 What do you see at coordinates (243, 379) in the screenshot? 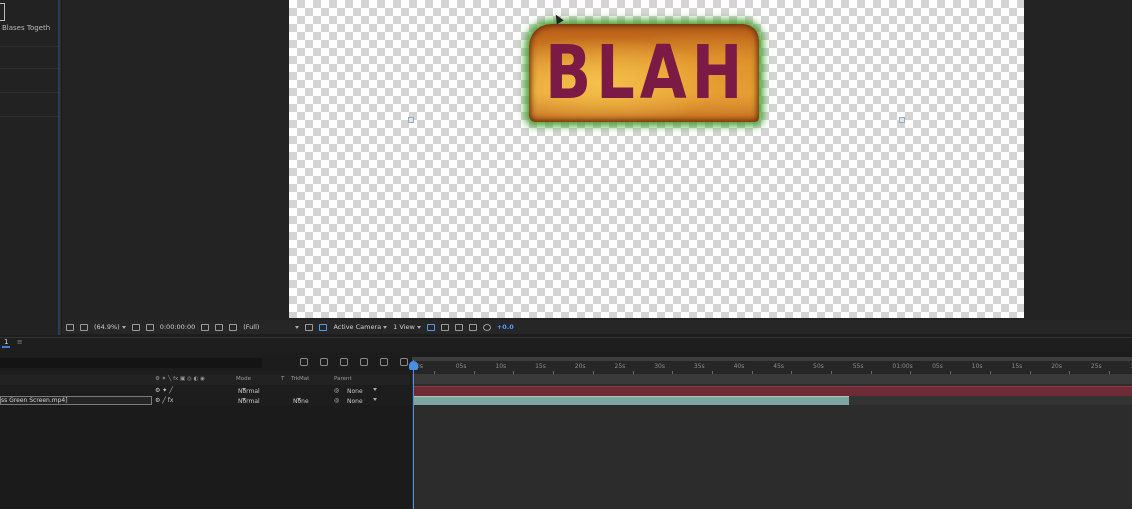
I see `mode-column-label: Mode` at bounding box center [243, 379].